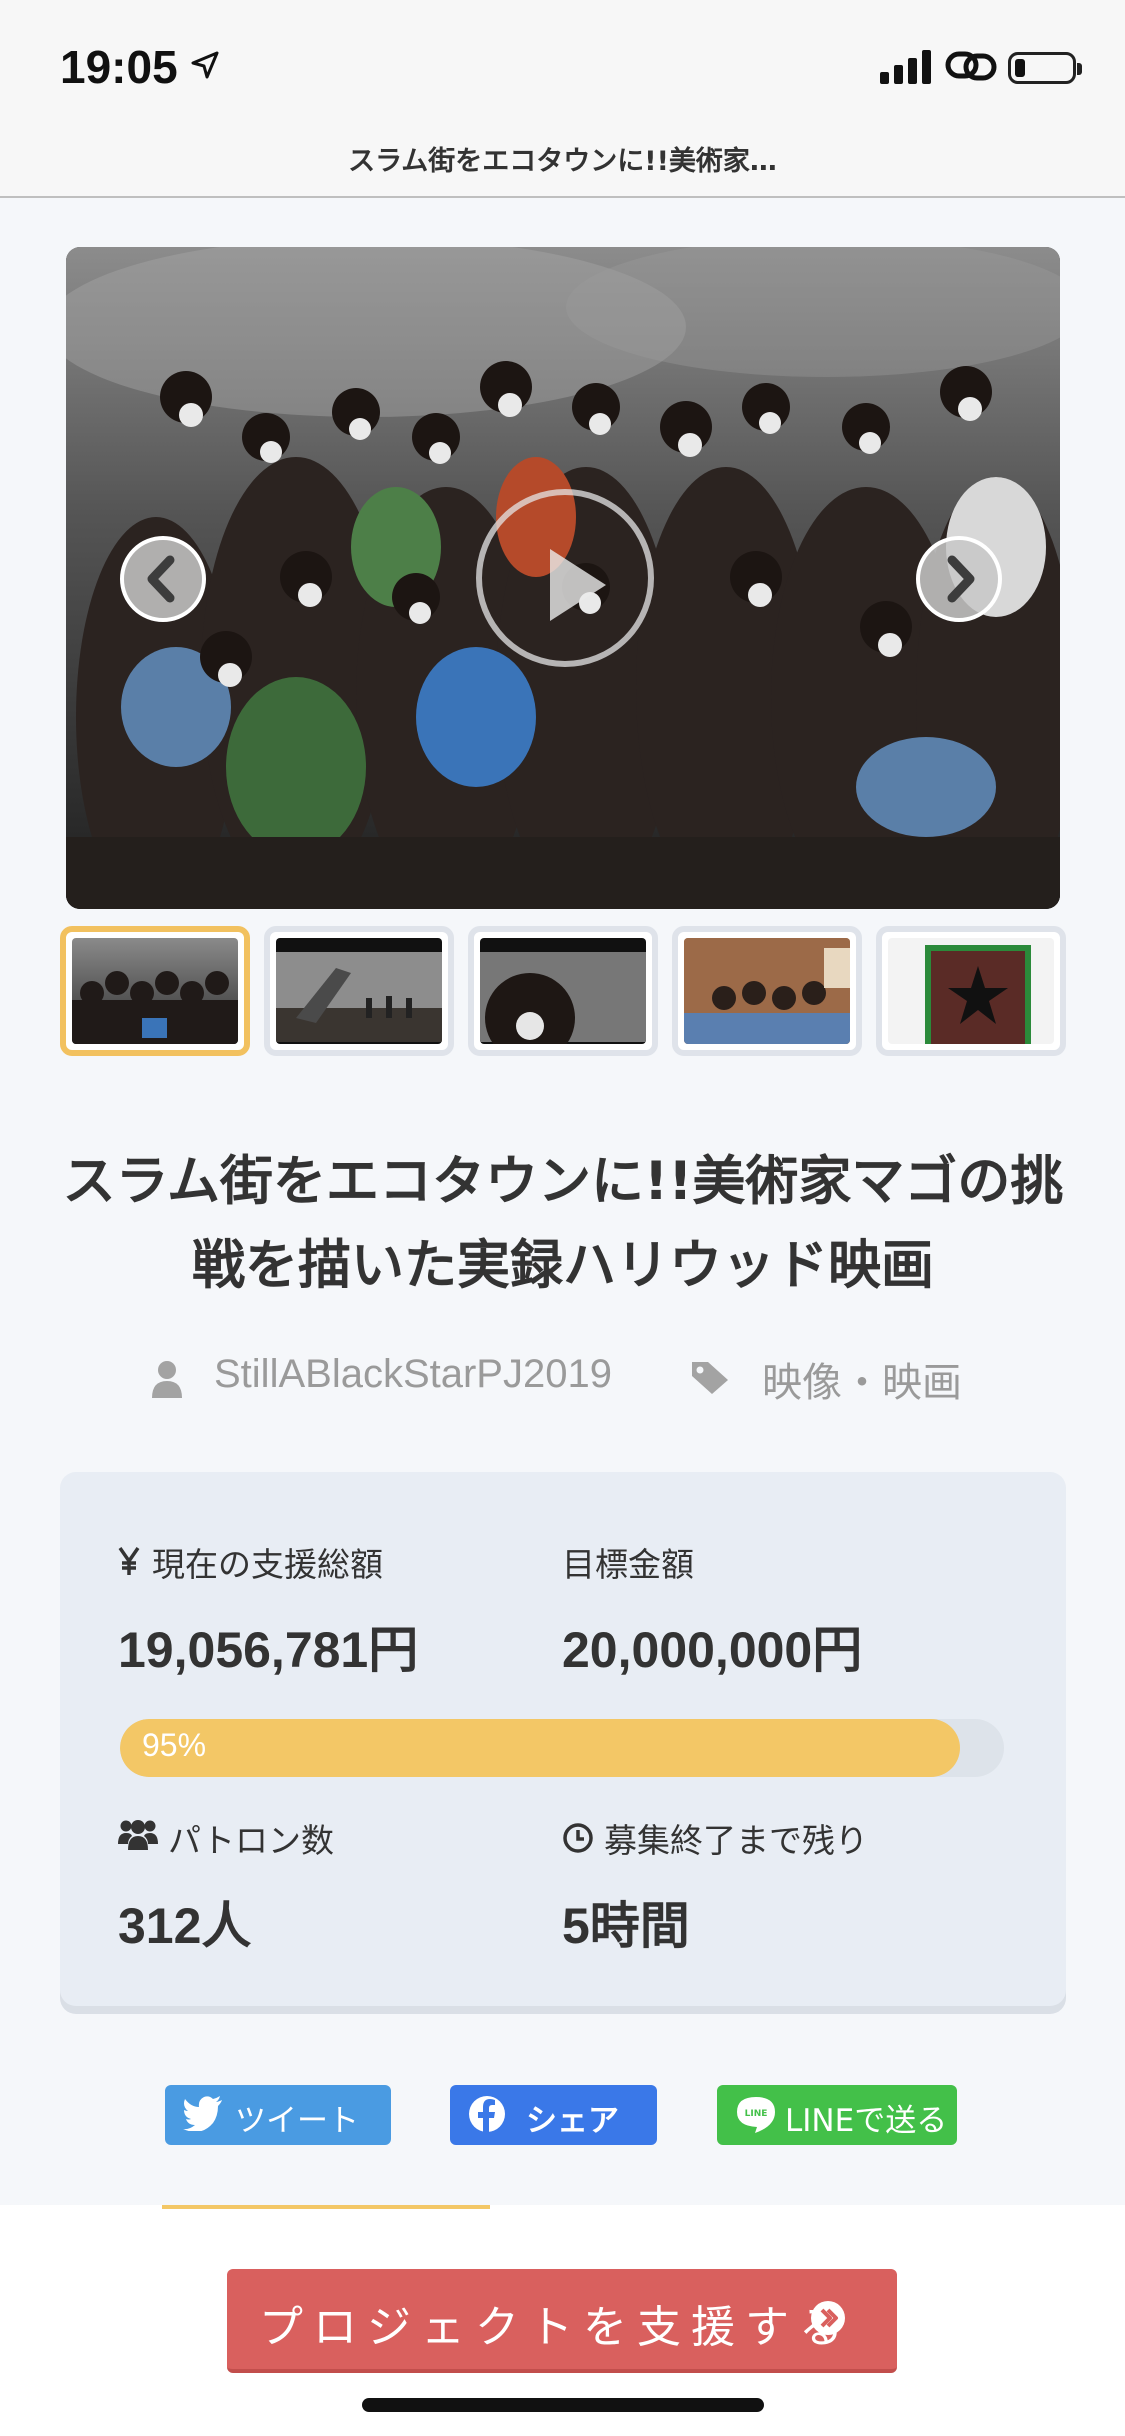  What do you see at coordinates (626, 1926) in the screenshot?
I see `time-remaining-value: 5時間` at bounding box center [626, 1926].